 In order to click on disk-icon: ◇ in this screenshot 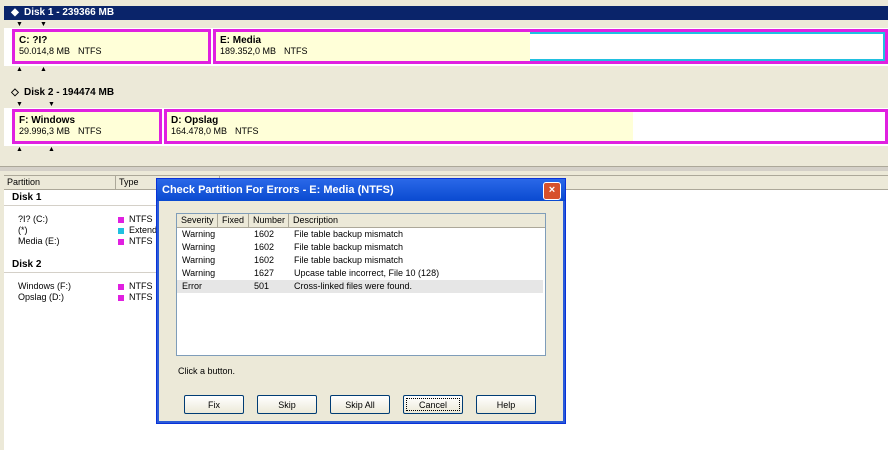, I will do `click(15, 92)`.